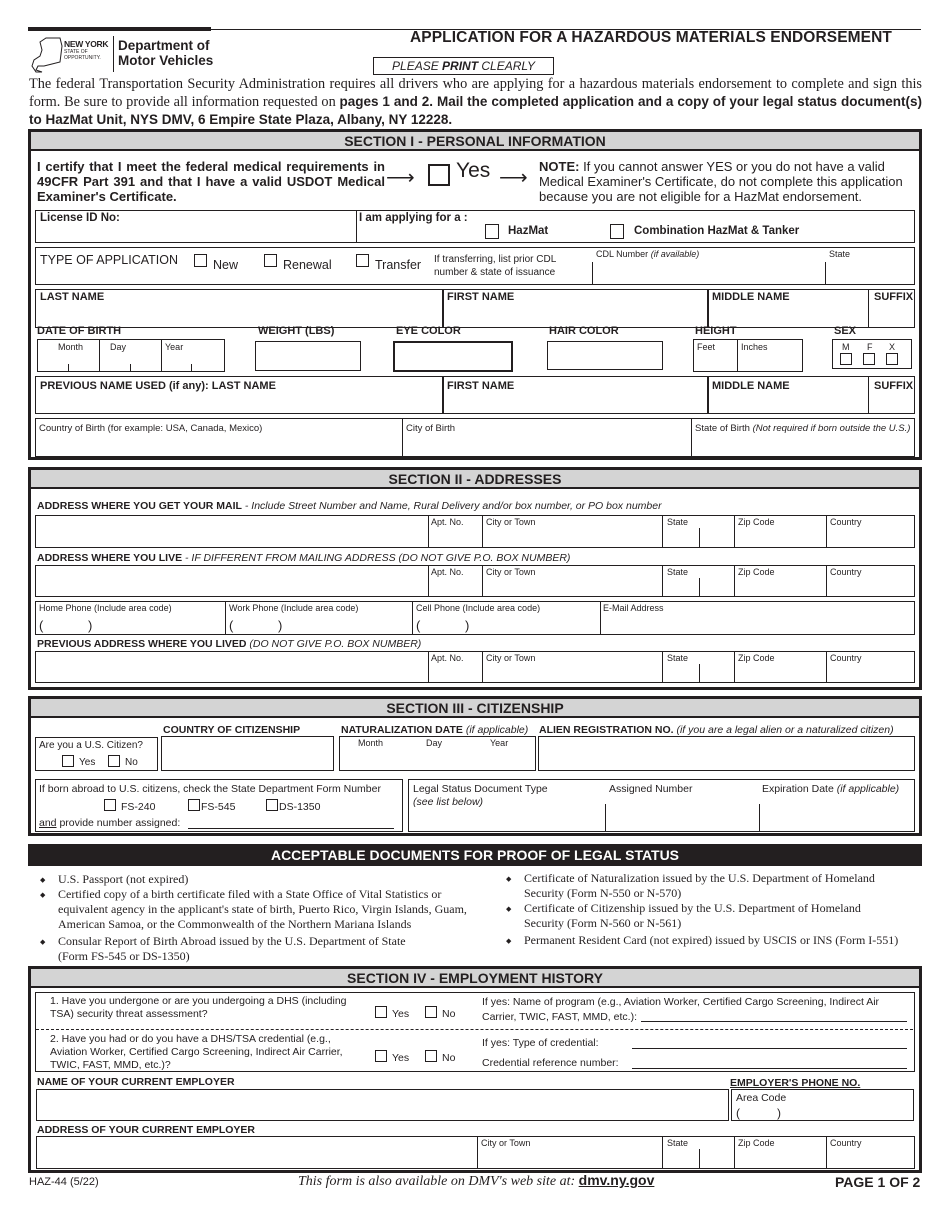 Image resolution: width=950 pixels, height=1230 pixels. Describe the element at coordinates (308, 356) in the screenshot. I see `weight-input` at that location.